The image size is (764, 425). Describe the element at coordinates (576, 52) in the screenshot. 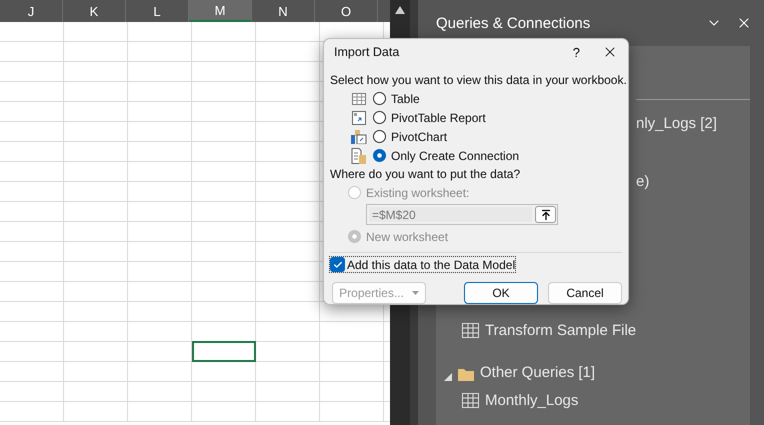

I see `help-button: ?` at that location.